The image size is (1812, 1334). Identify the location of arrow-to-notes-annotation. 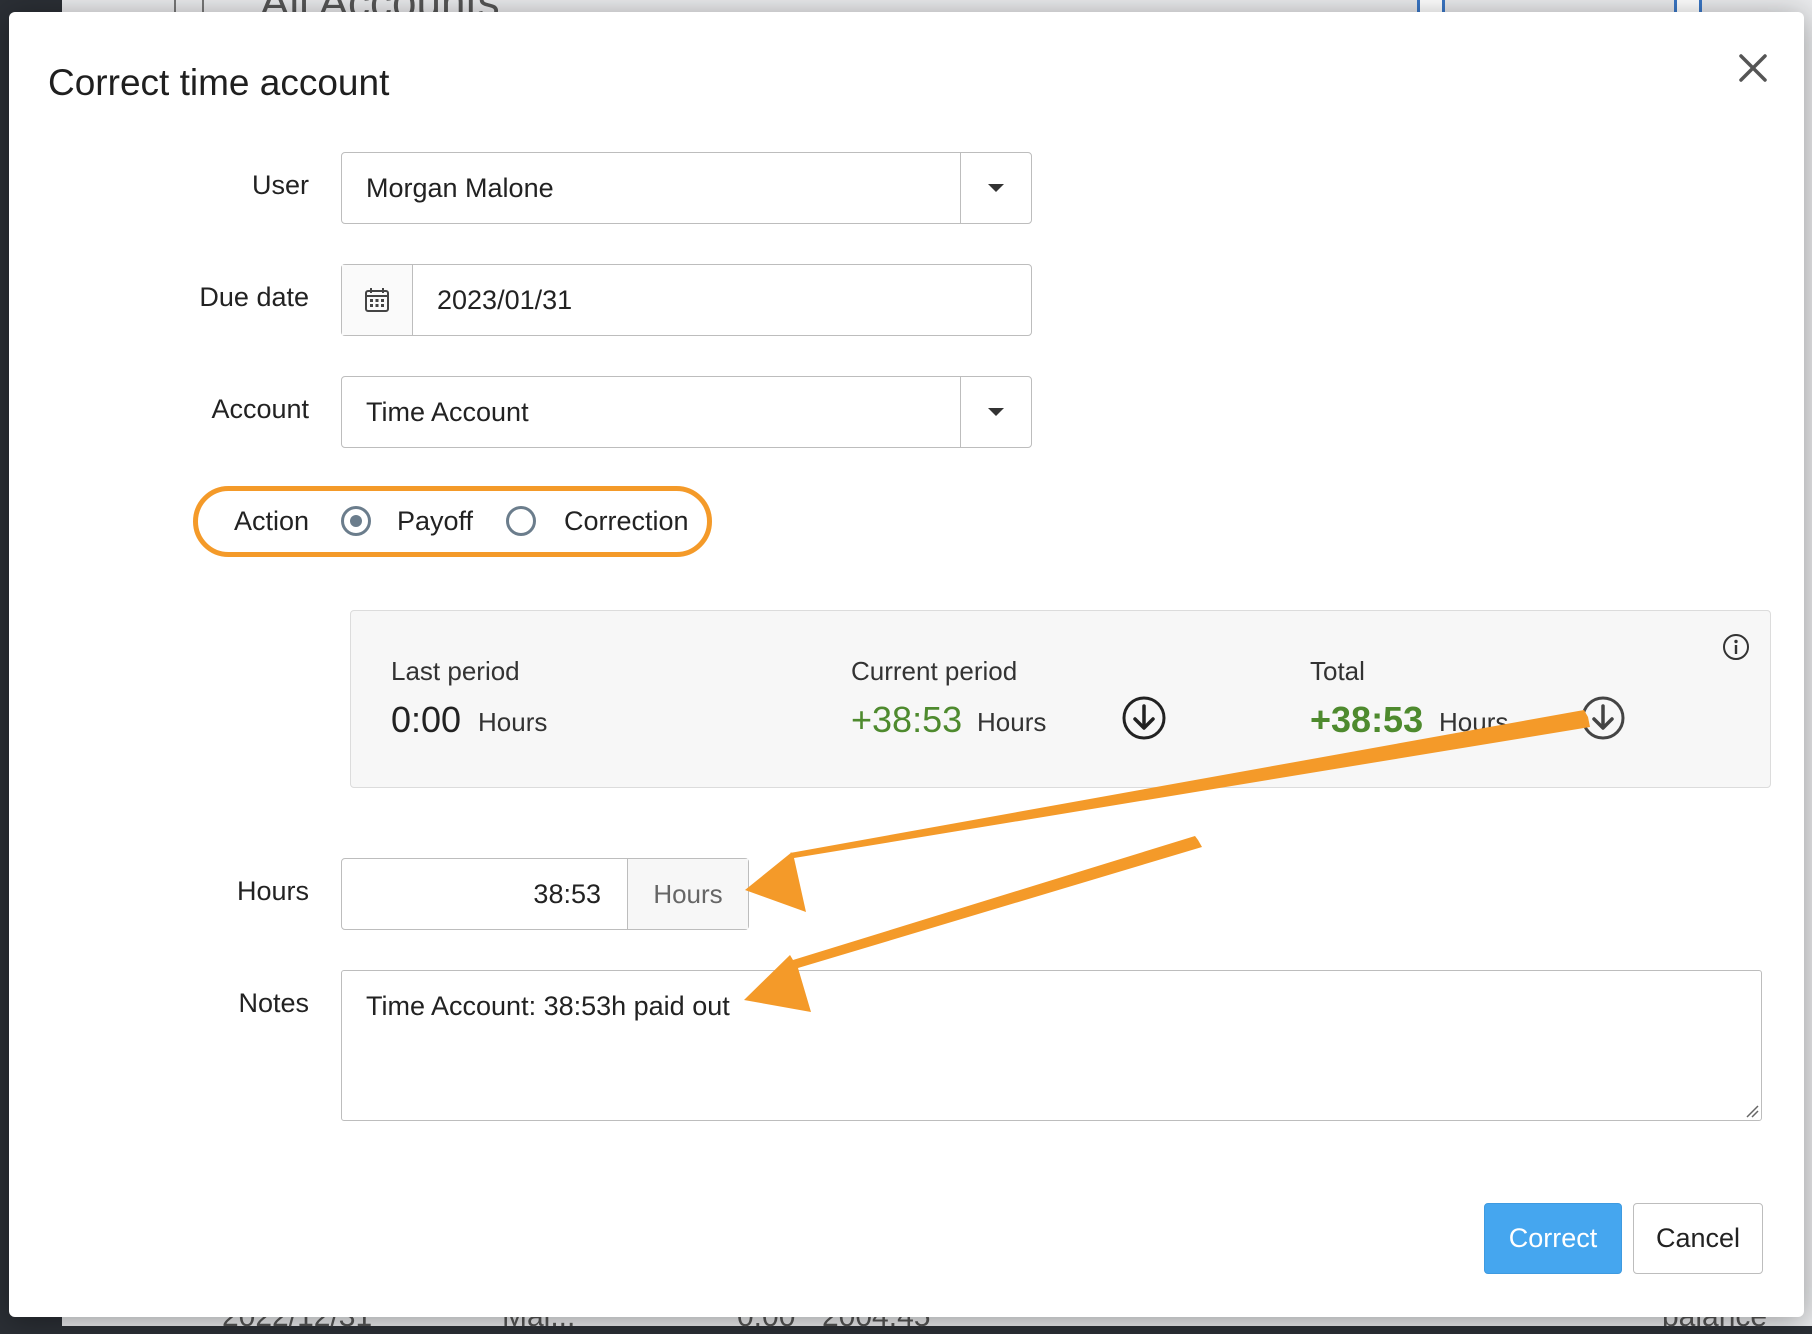
(973, 924).